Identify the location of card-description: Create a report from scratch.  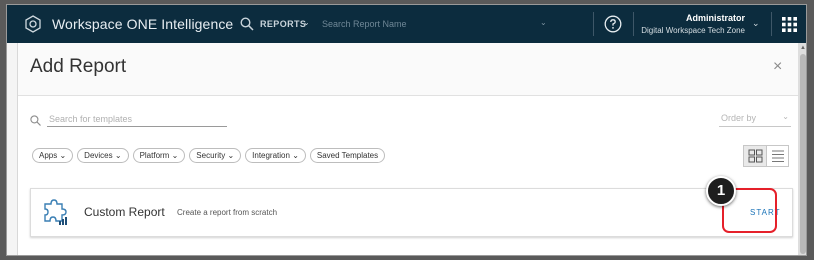
(227, 212).